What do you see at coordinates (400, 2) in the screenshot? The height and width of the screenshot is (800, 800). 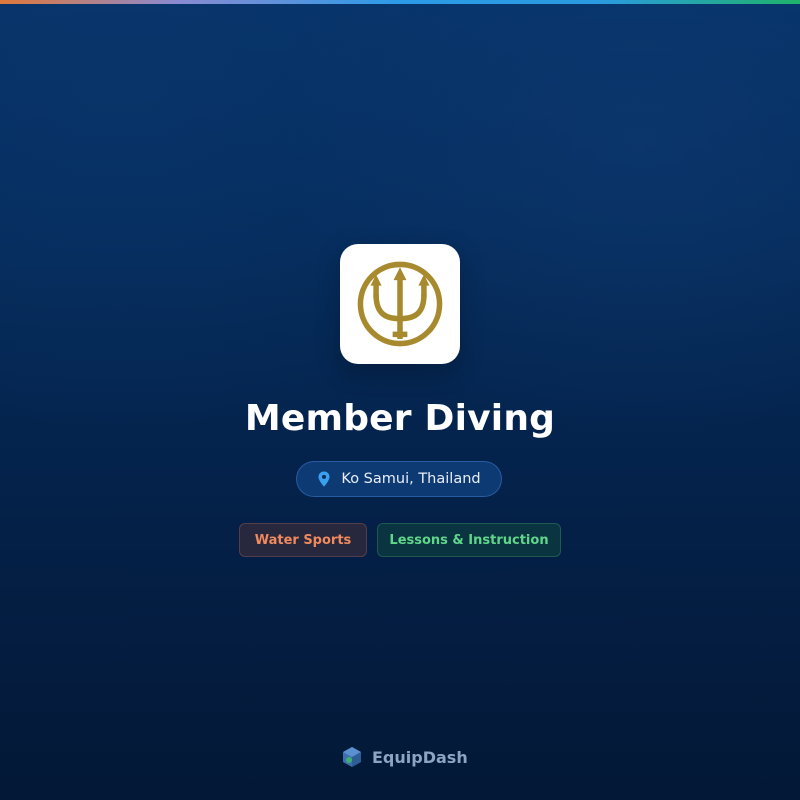 I see `accent-bar` at bounding box center [400, 2].